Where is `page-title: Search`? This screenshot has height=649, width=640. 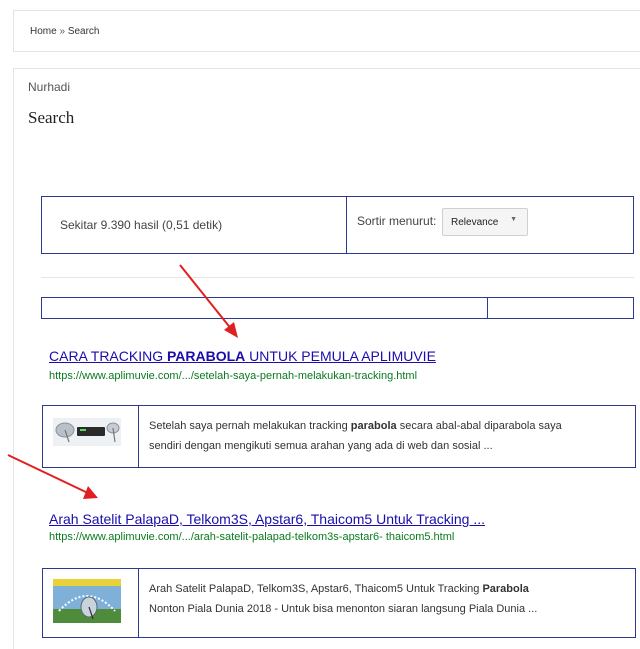
page-title: Search is located at coordinates (51, 117).